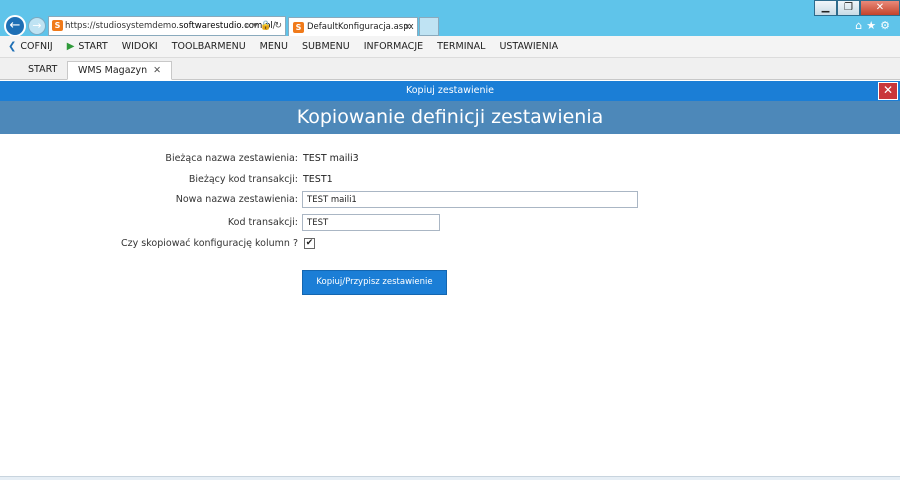 This screenshot has width=900, height=480. What do you see at coordinates (236, 199) in the screenshot?
I see `new-name-label: Nowa nazwa zestawienia:` at bounding box center [236, 199].